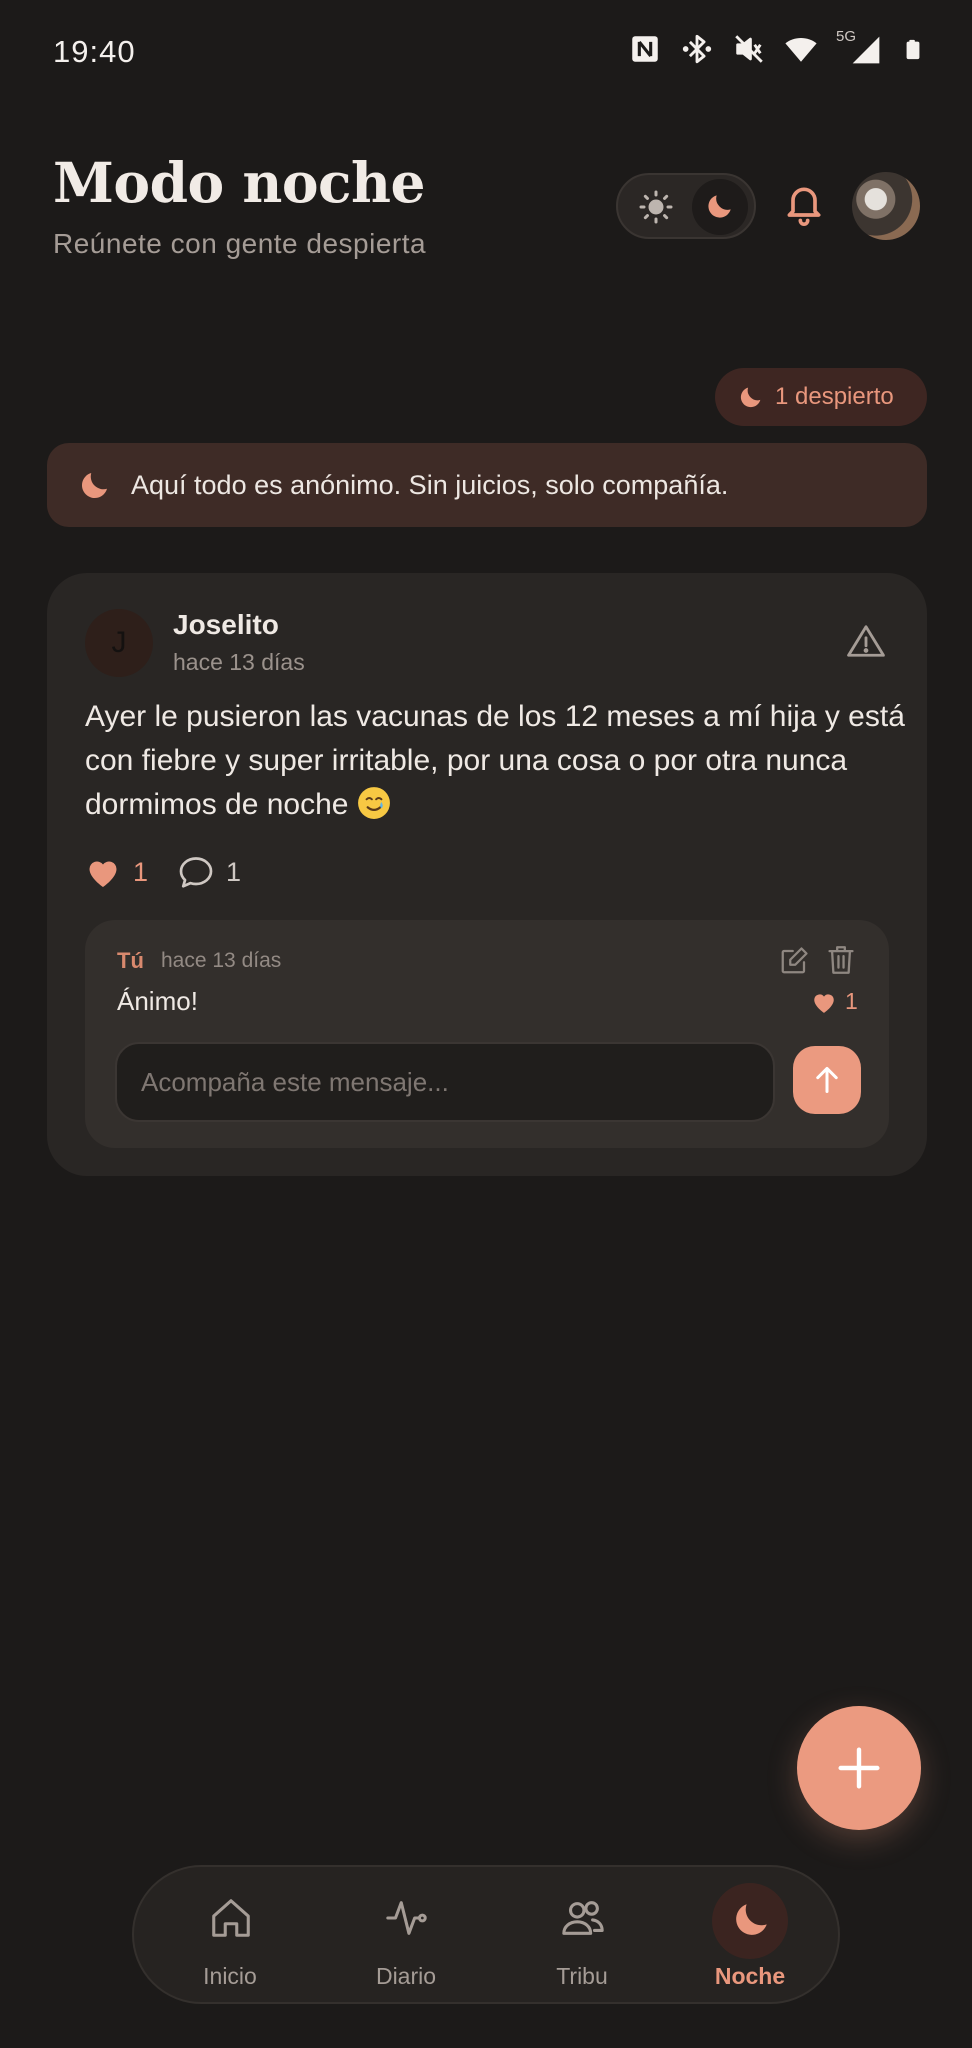 This screenshot has height=2048, width=972. I want to click on edit-icon, so click(794, 961).